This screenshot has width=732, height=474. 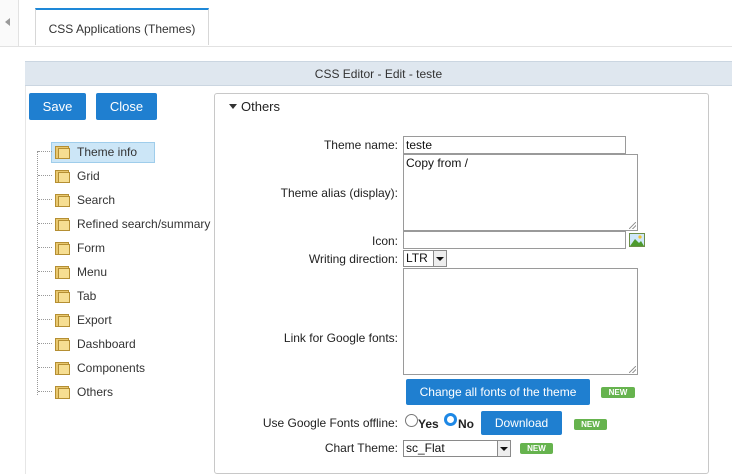 I want to click on writing-direction-select: LTR, so click(x=425, y=258).